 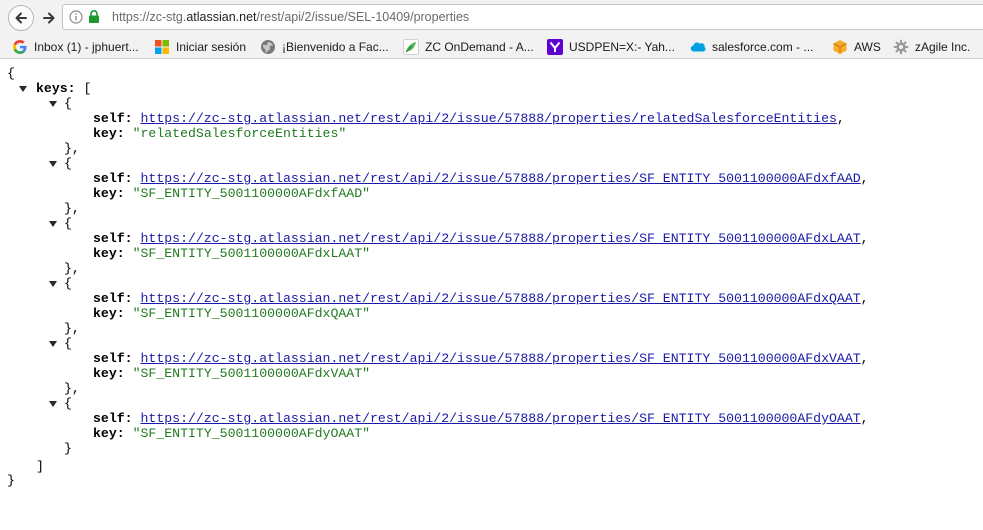 I want to click on gear-icon, so click(x=901, y=46).